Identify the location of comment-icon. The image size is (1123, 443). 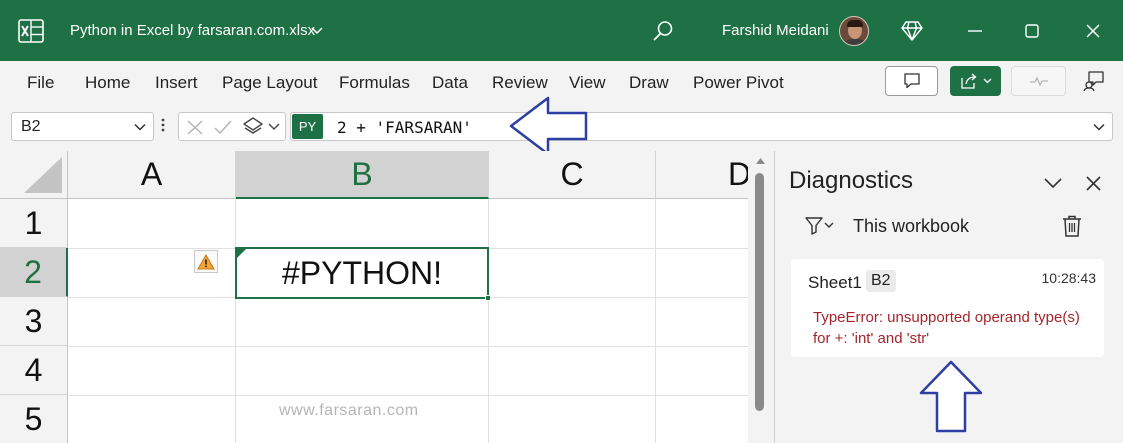
(911, 81).